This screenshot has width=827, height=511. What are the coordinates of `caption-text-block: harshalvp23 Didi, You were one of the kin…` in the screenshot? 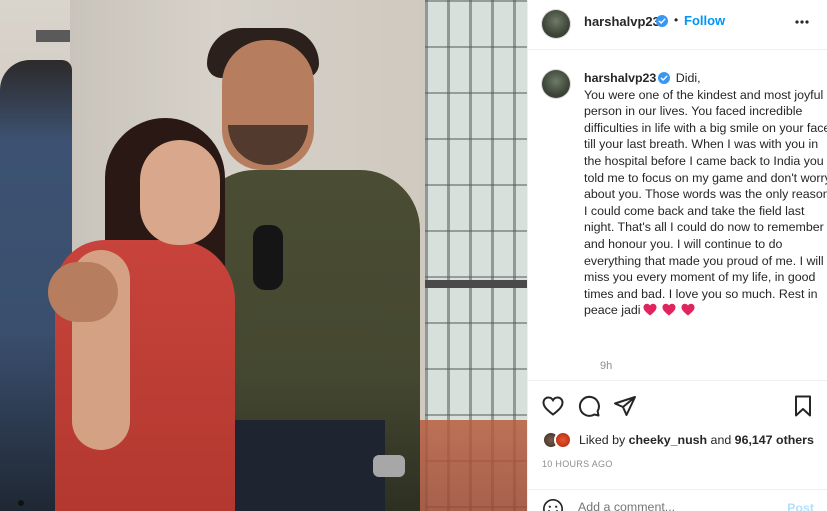 It's located at (705, 195).